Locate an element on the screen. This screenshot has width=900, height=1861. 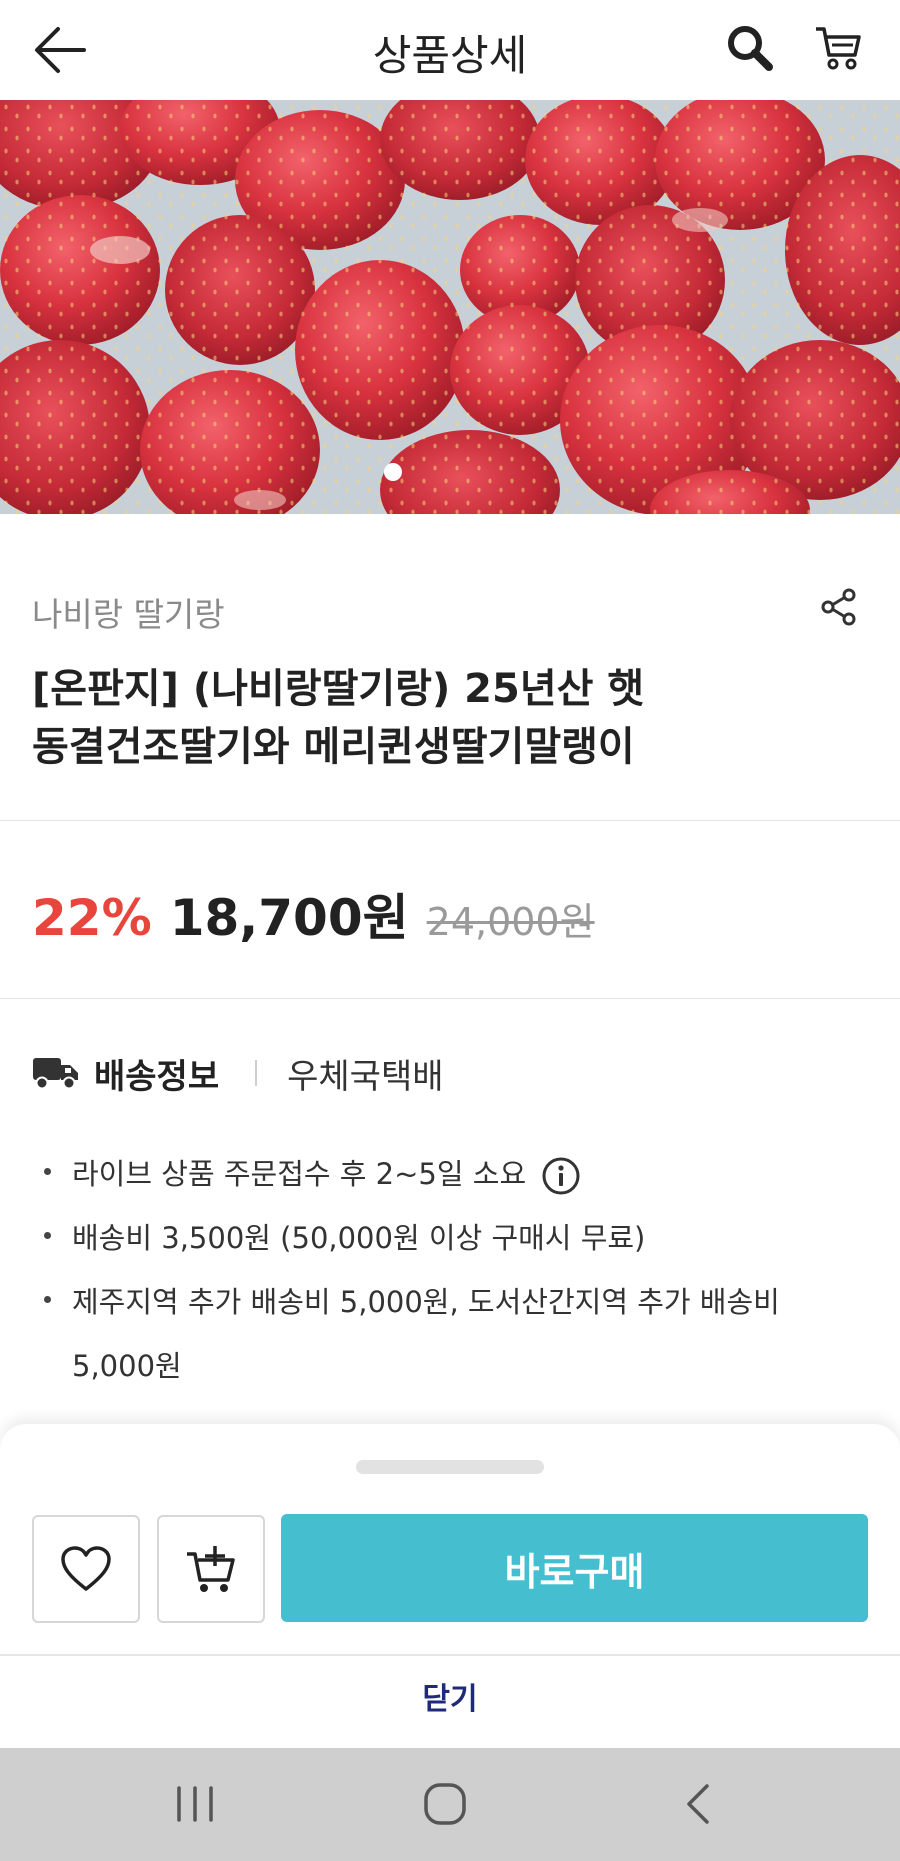
system-back-button is located at coordinates (698, 1804).